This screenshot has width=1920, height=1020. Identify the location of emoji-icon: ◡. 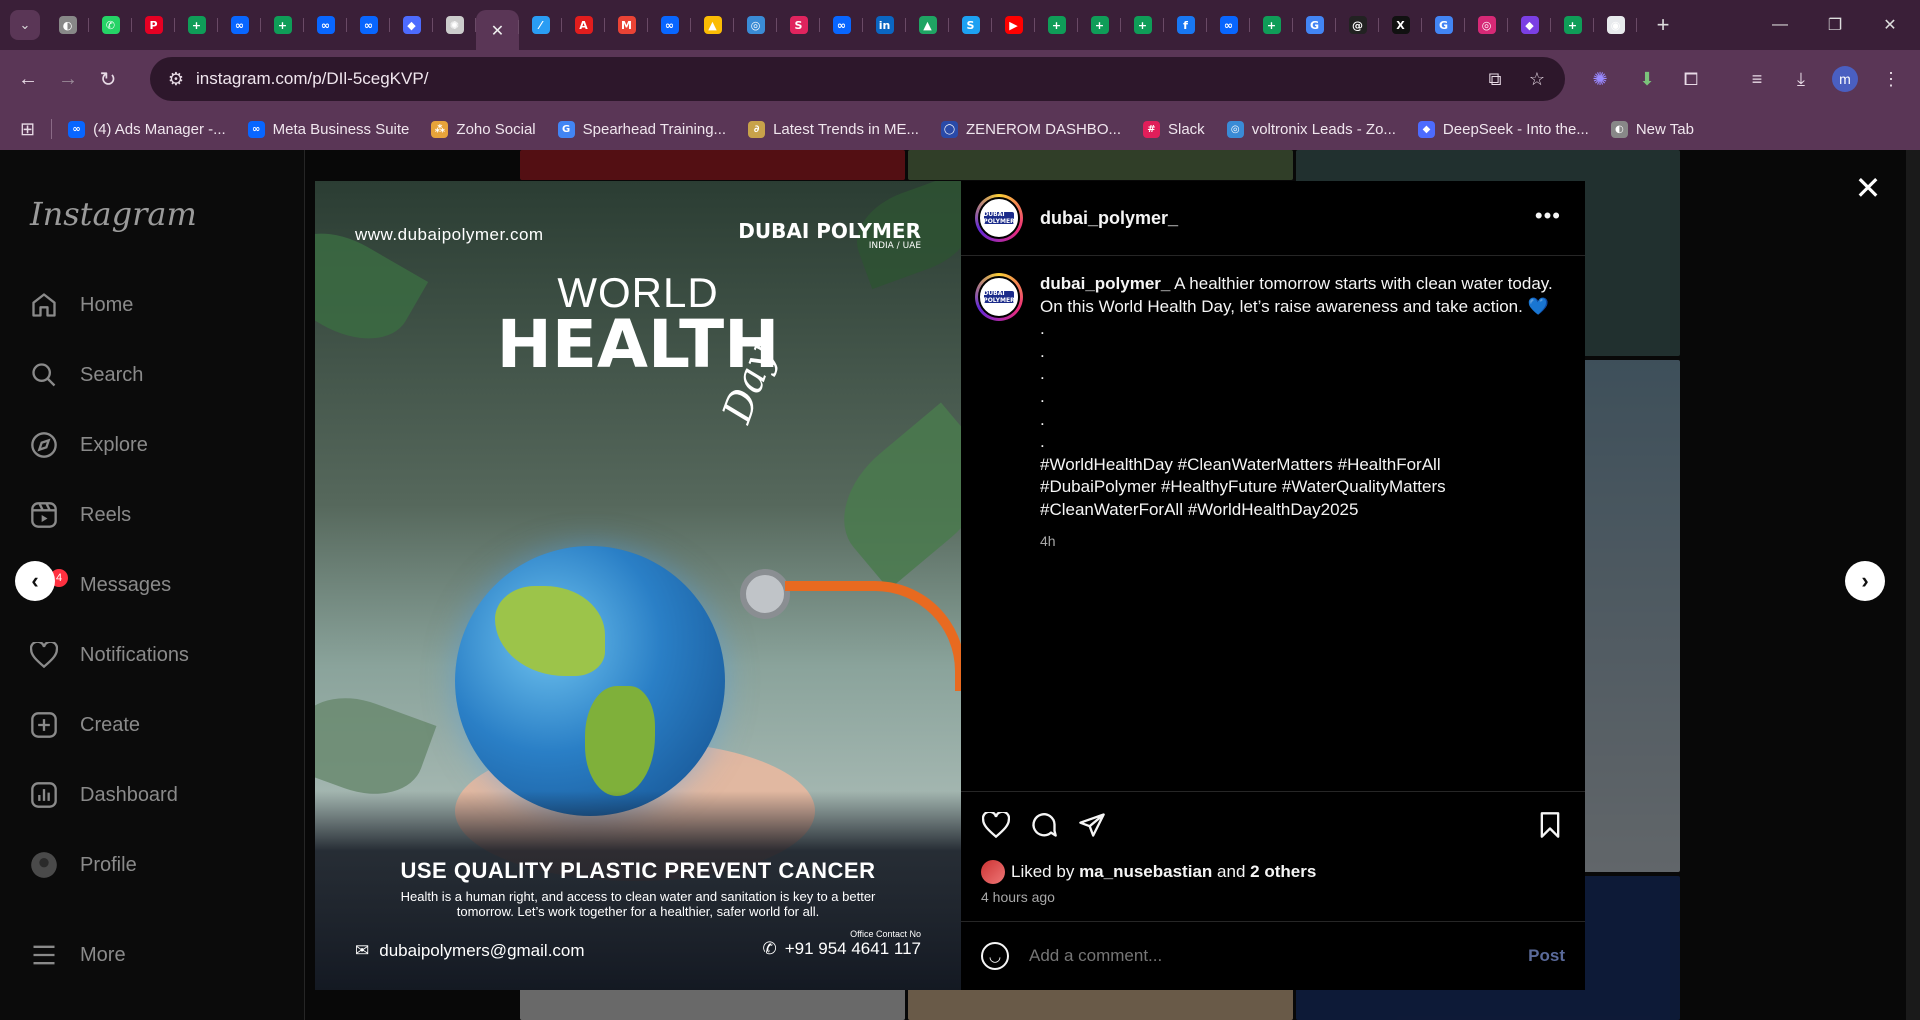
(995, 956).